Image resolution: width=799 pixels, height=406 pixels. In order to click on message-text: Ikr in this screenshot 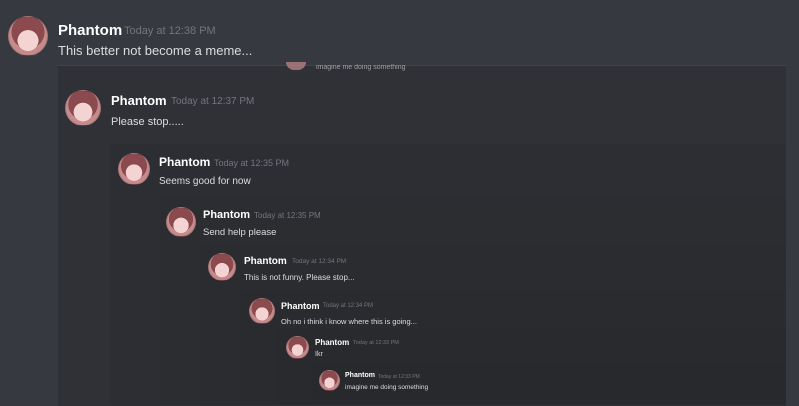, I will do `click(319, 354)`.